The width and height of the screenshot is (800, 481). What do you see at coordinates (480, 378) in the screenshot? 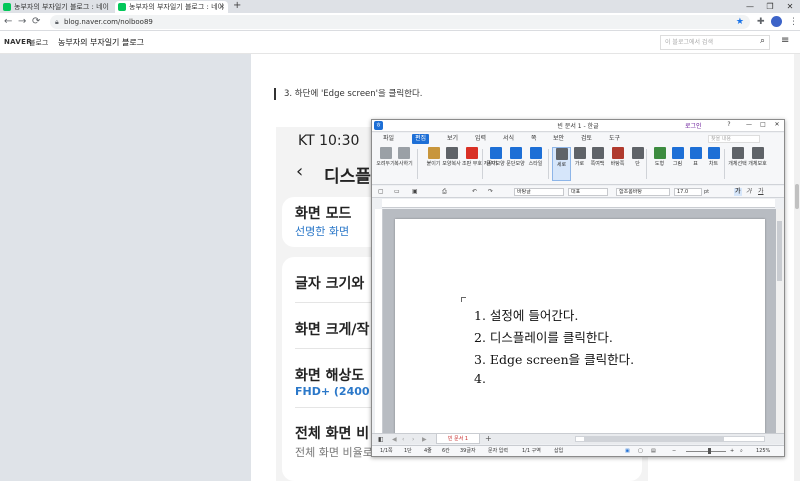
I see `document-line-4: 4.` at bounding box center [480, 378].